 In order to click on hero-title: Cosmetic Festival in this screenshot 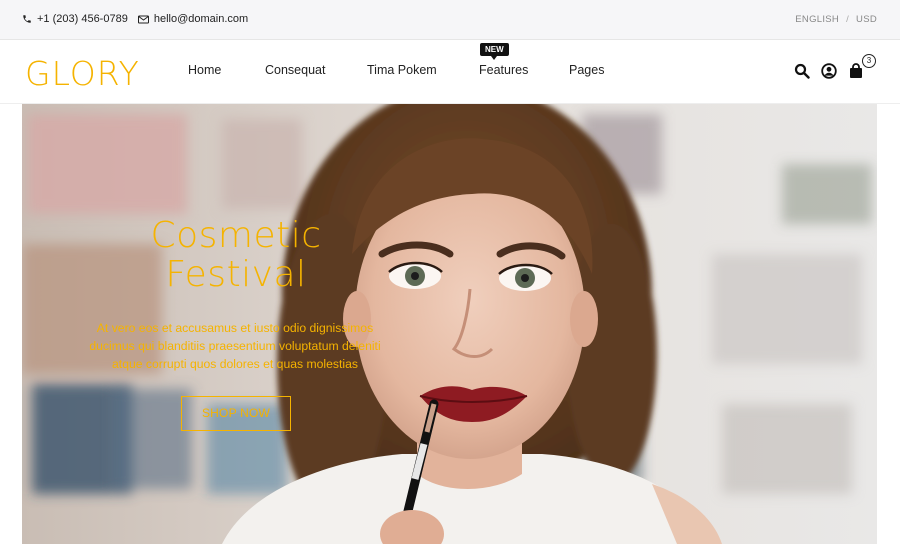, I will do `click(236, 255)`.